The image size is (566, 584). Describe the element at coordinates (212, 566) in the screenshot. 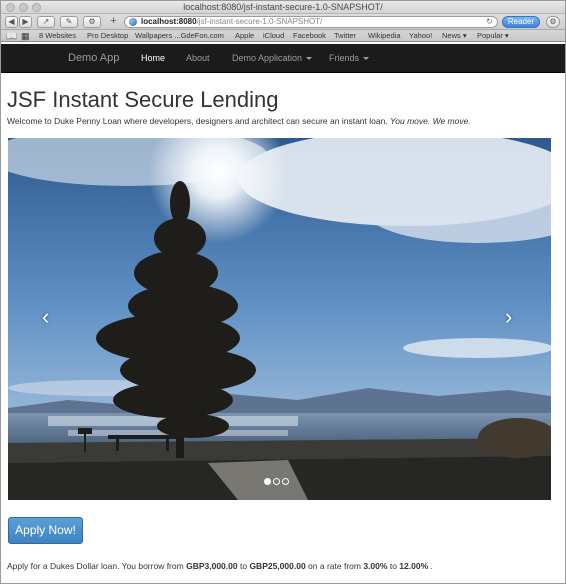

I see `min-amount: GBP3,000.00` at that location.